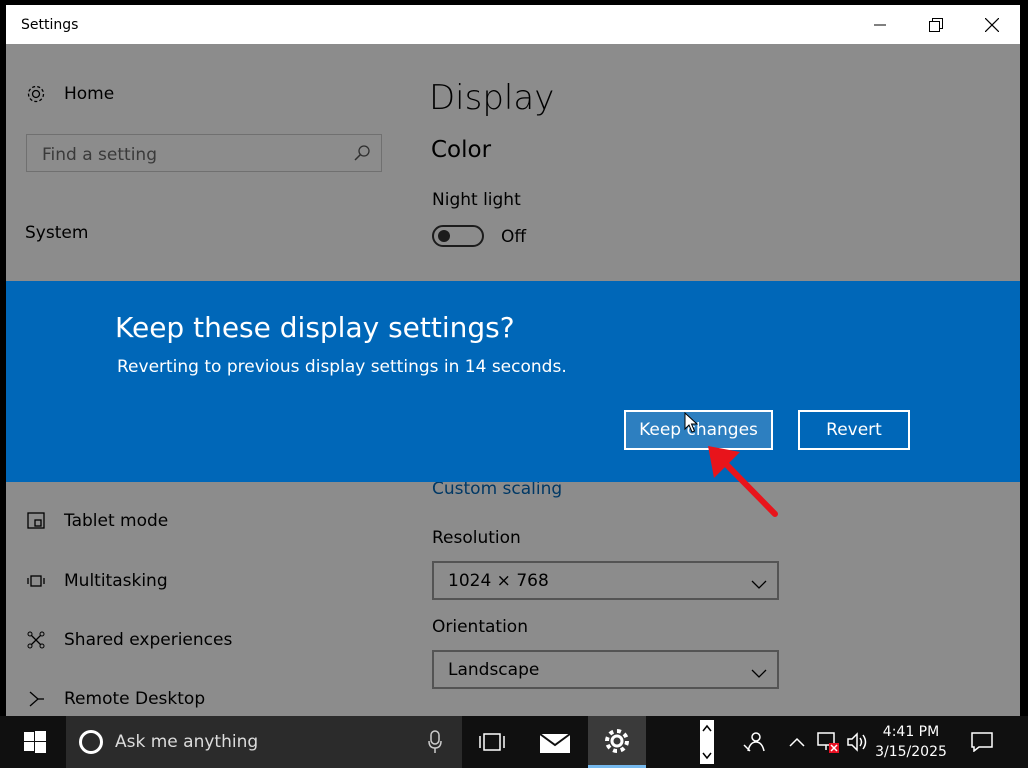 Image resolution: width=1028 pixels, height=768 pixels. I want to click on title-bar: Settings, so click(513, 24).